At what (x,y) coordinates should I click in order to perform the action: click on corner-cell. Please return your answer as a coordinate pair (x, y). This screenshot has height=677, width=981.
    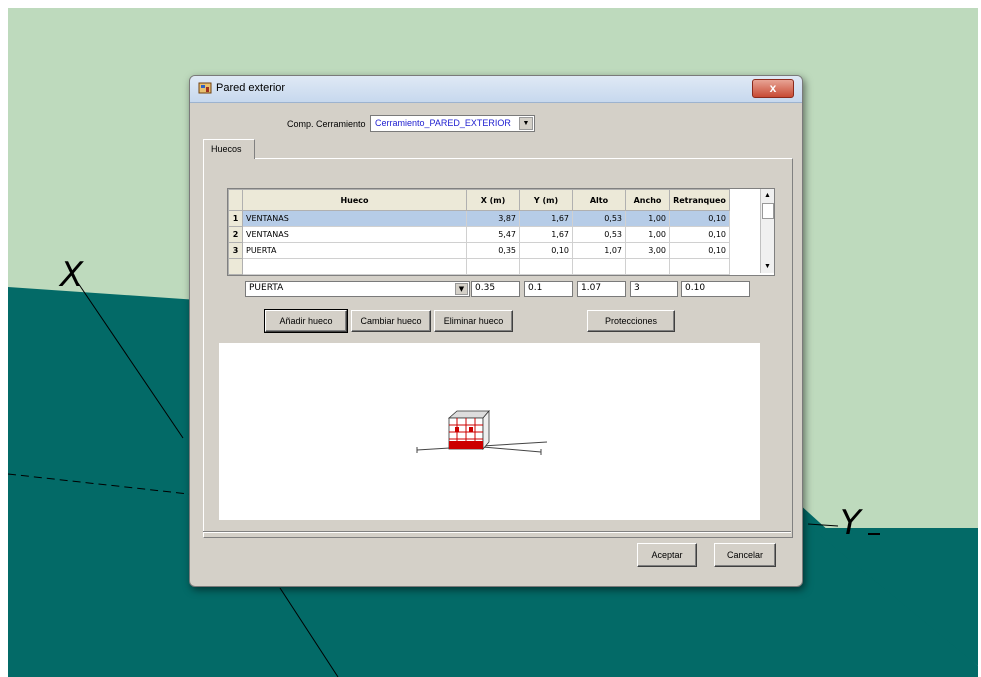
    Looking at the image, I should click on (235, 200).